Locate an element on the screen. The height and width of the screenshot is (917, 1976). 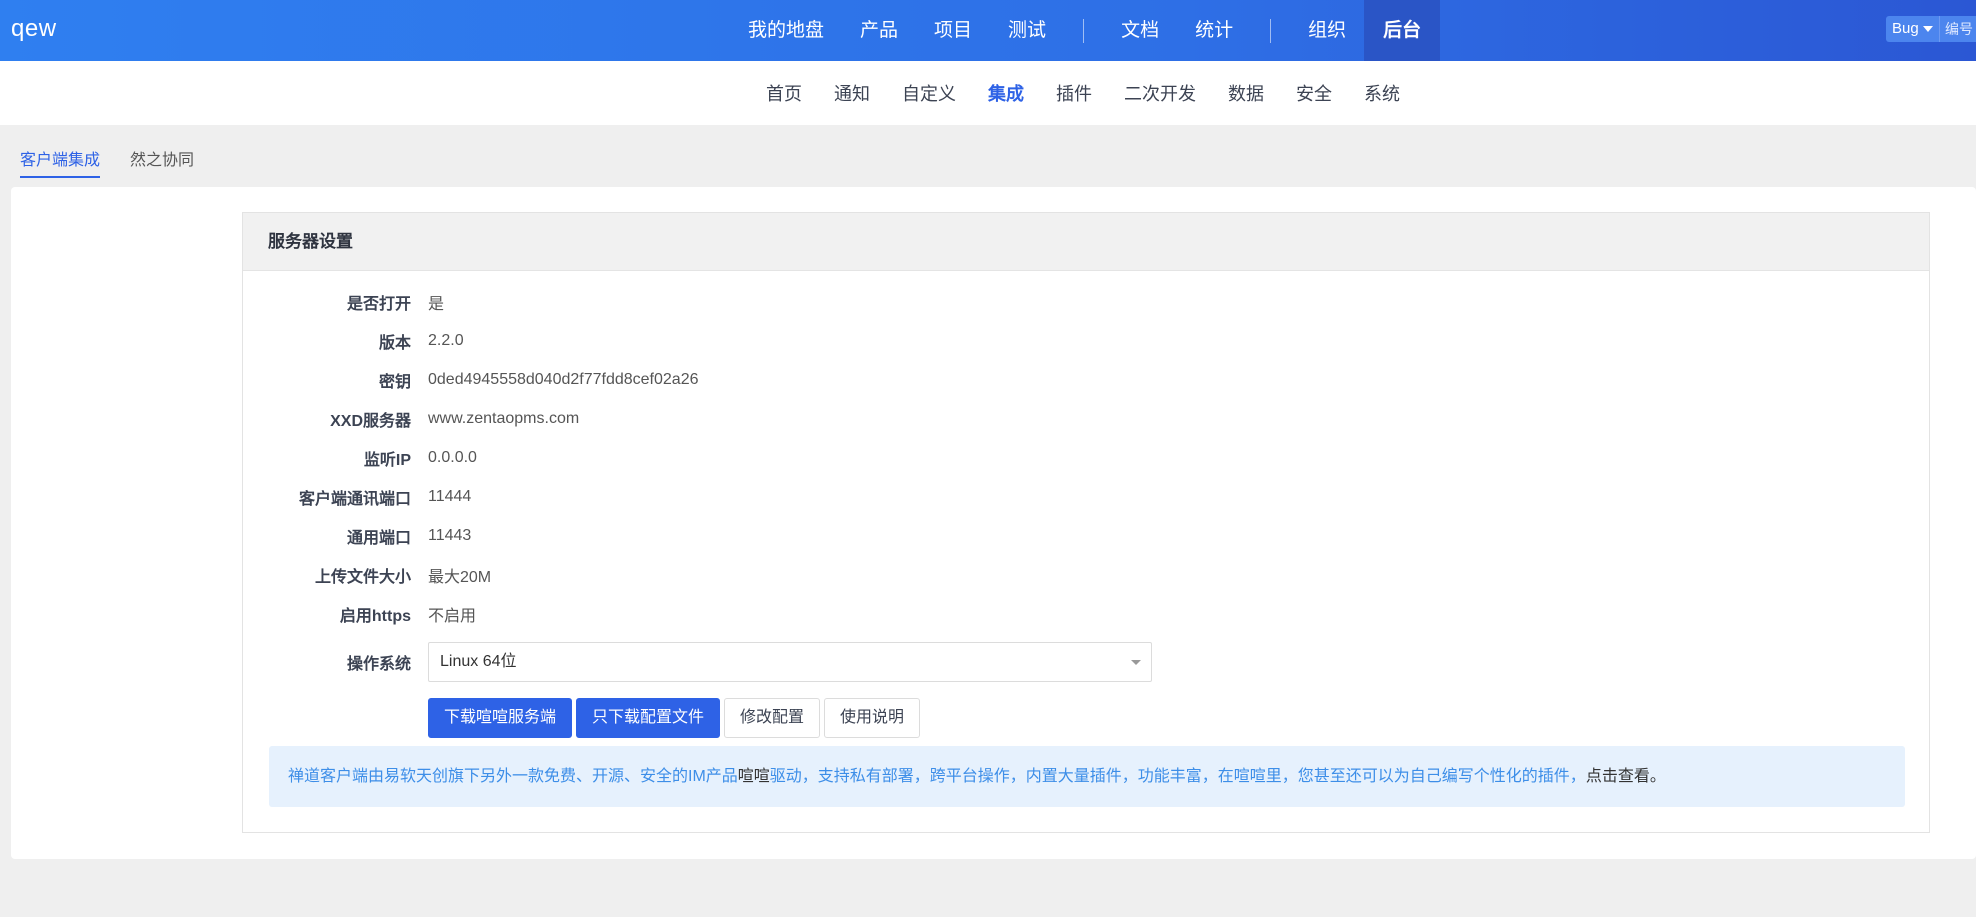
field-label: 客户端通讯端口 is located at coordinates (354, 499).